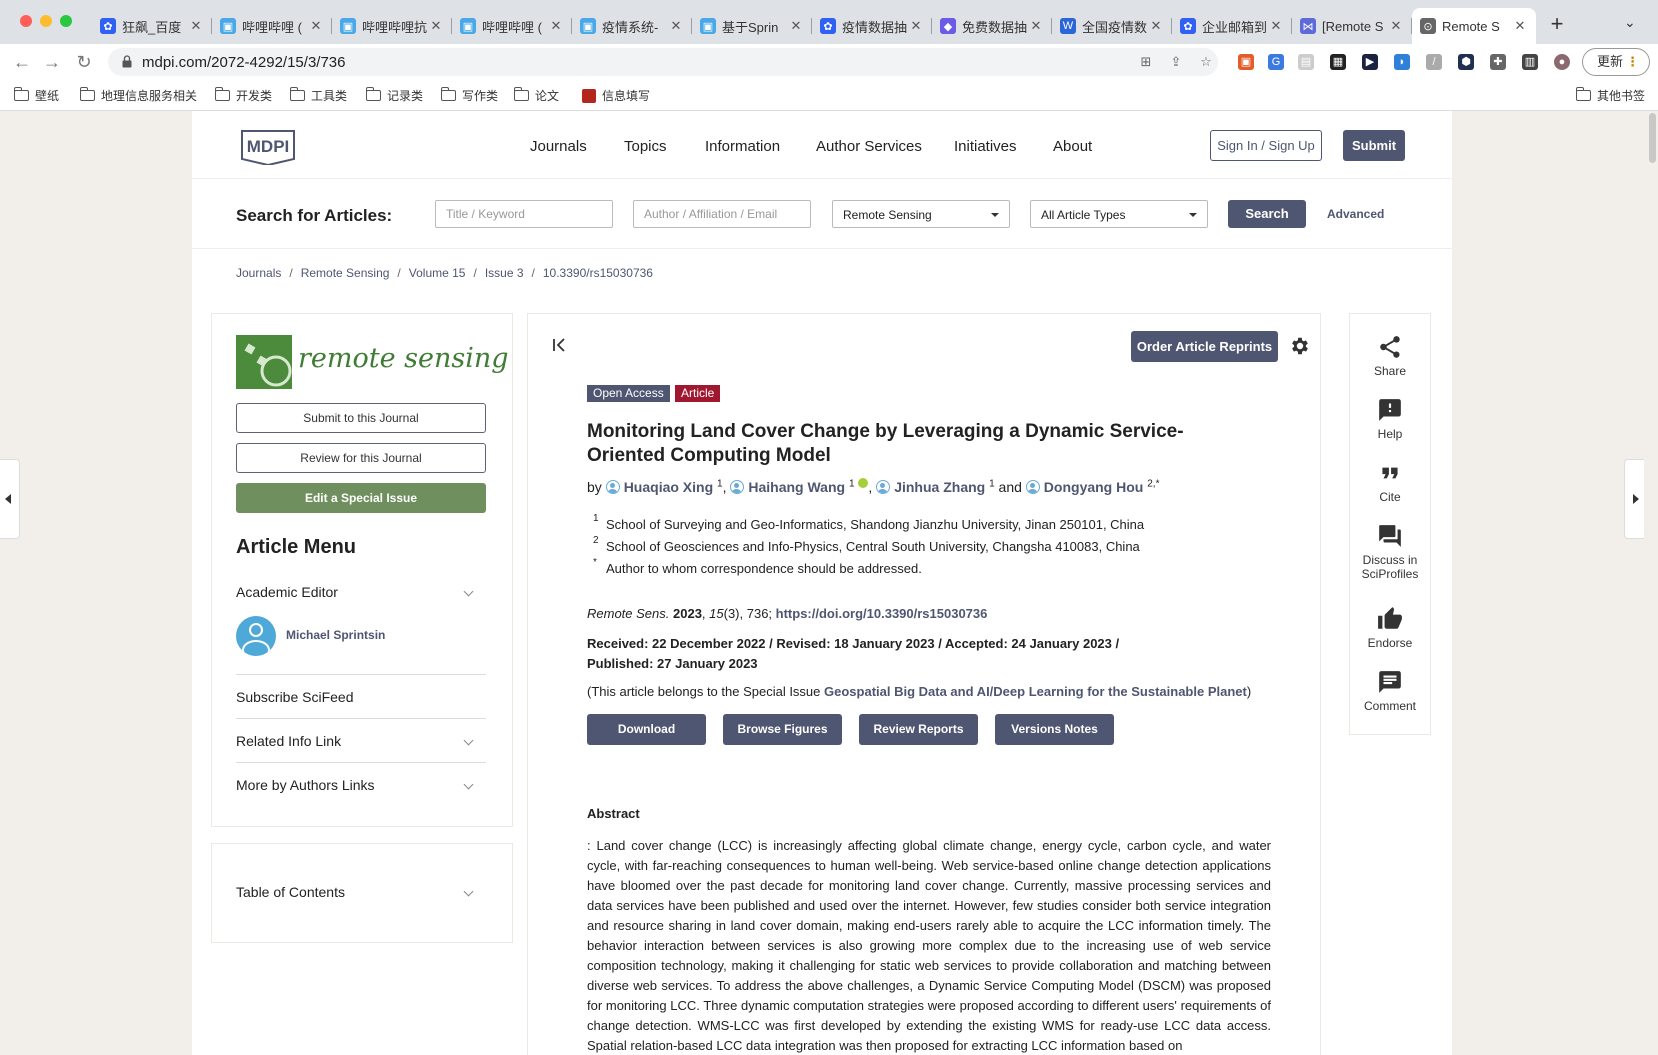 Image resolution: width=1658 pixels, height=1055 pixels. Describe the element at coordinates (1630, 22) in the screenshot. I see `tab-search-icon: ⌄` at that location.